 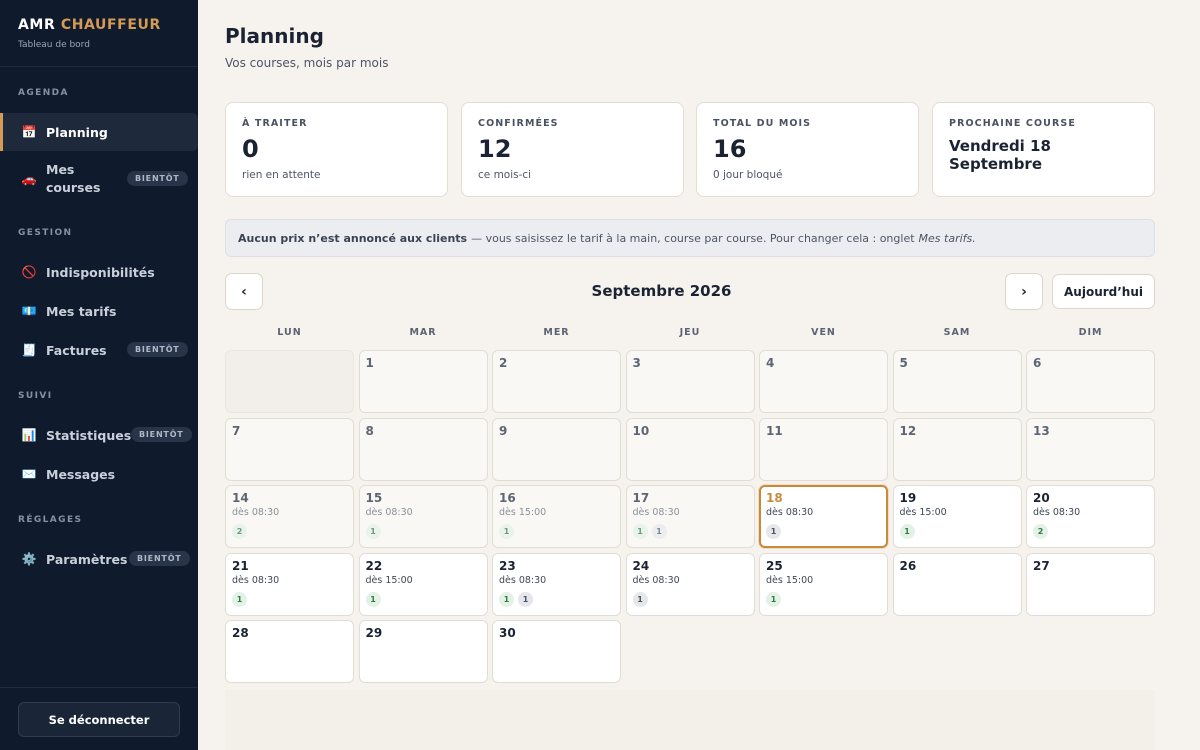 What do you see at coordinates (1043, 149) in the screenshot?
I see `stat-card-next-ride: PROCHAINE COURSE Vendredi 18 Septembre` at bounding box center [1043, 149].